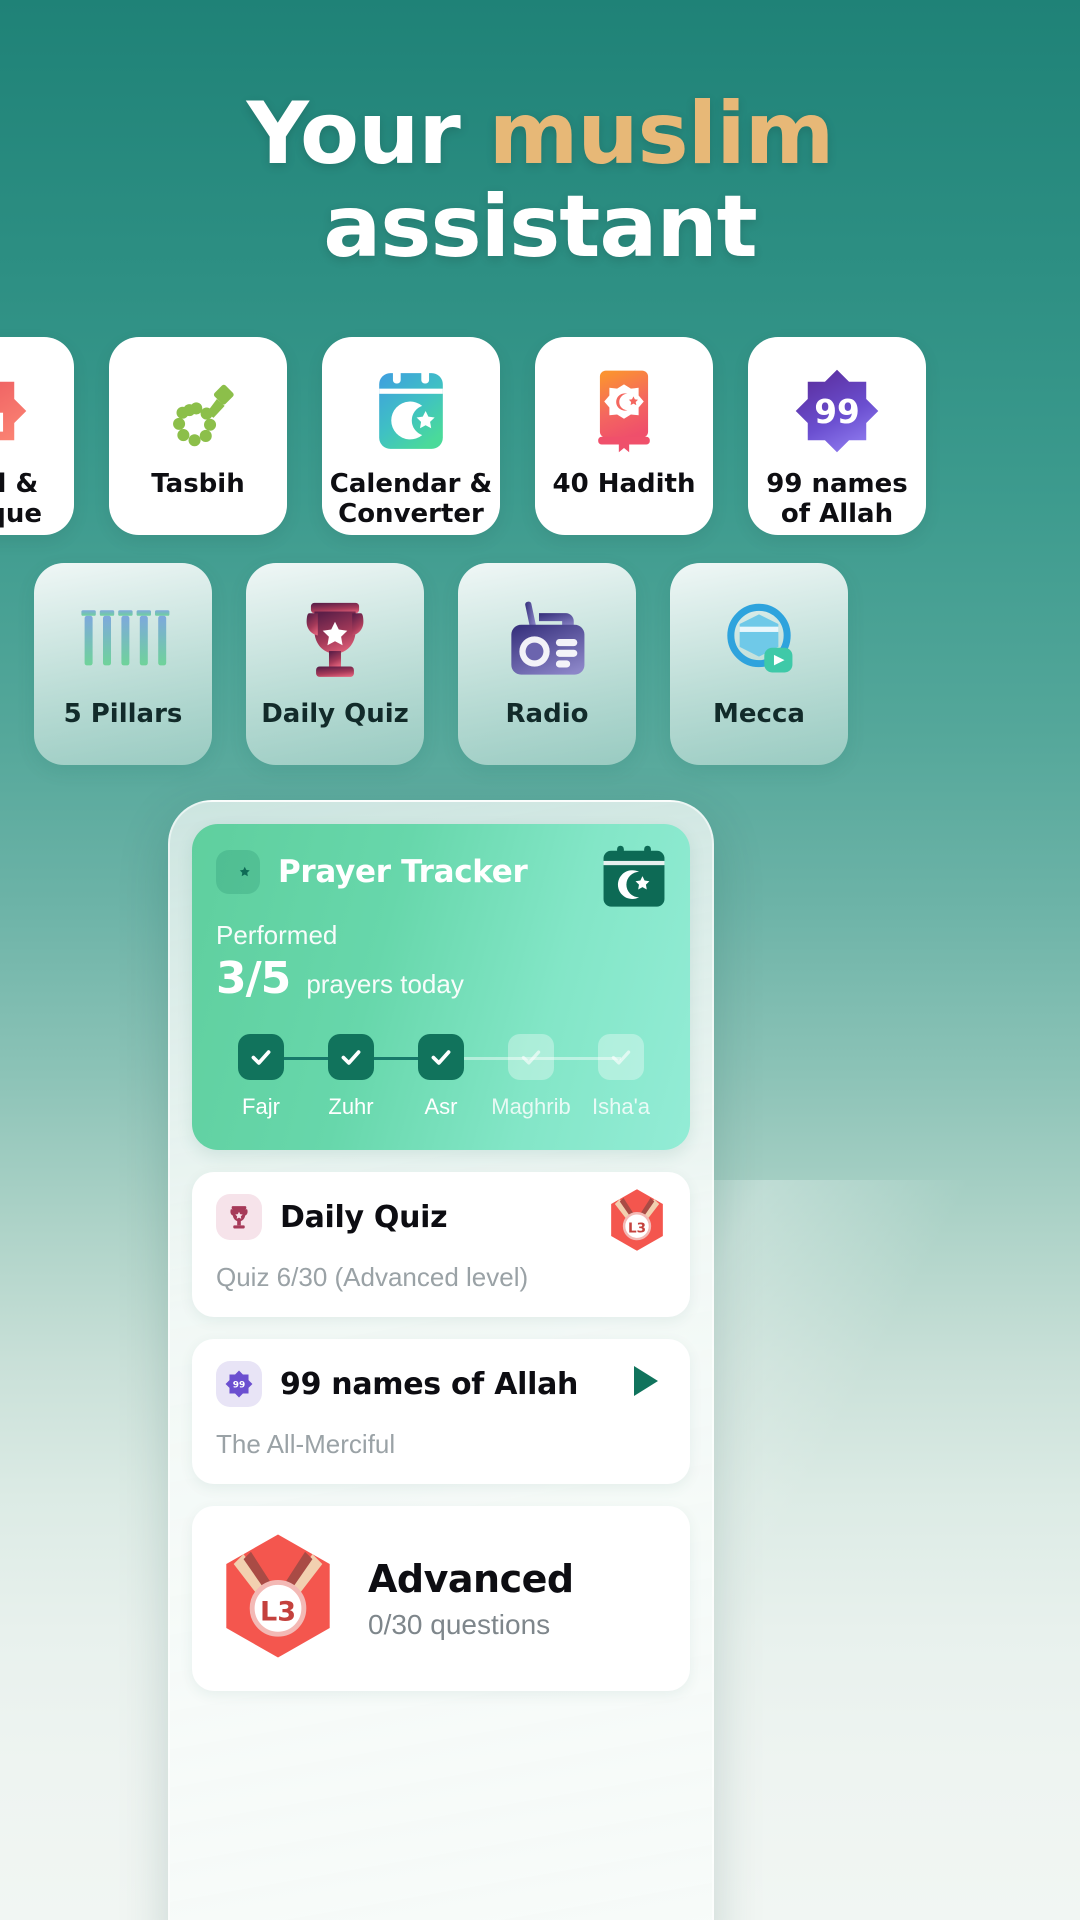 This screenshot has height=1920, width=1080. Describe the element at coordinates (277, 935) in the screenshot. I see `performed-label: Performed` at that location.